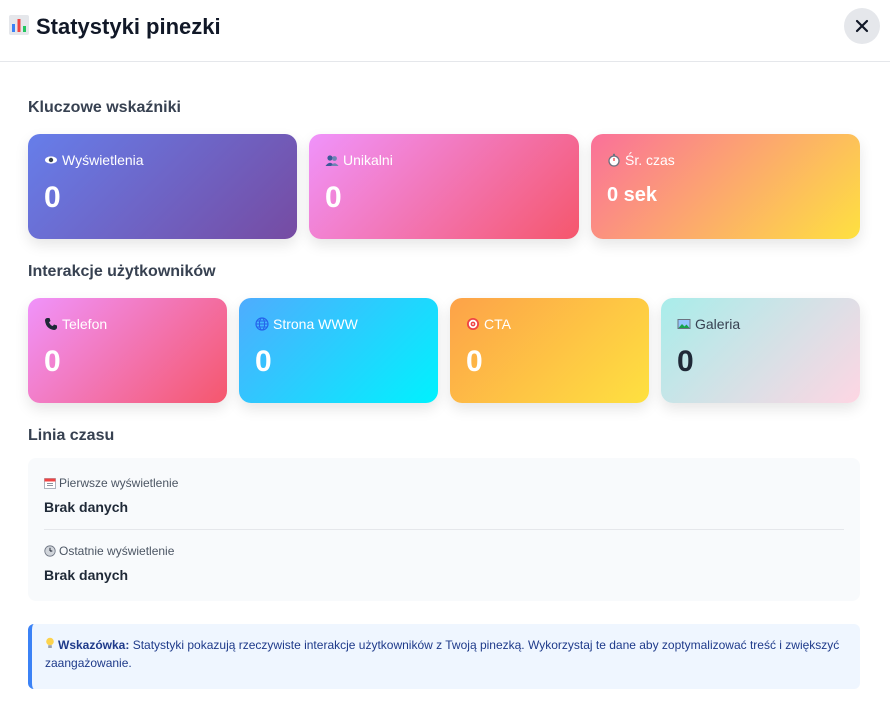 This screenshot has width=890, height=716. What do you see at coordinates (19, 25) in the screenshot?
I see `bar-chart-icon` at bounding box center [19, 25].